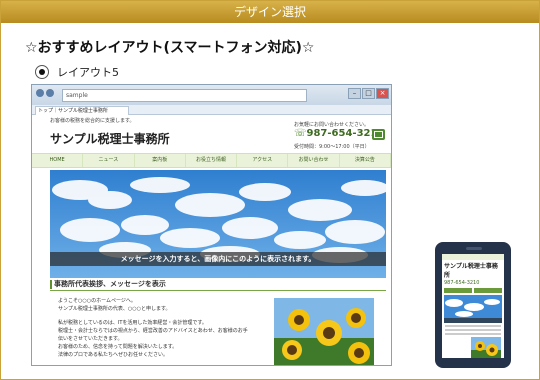 The height and width of the screenshot is (380, 540). Describe the element at coordinates (473, 290) in the screenshot. I see `mobile-buttons` at that location.